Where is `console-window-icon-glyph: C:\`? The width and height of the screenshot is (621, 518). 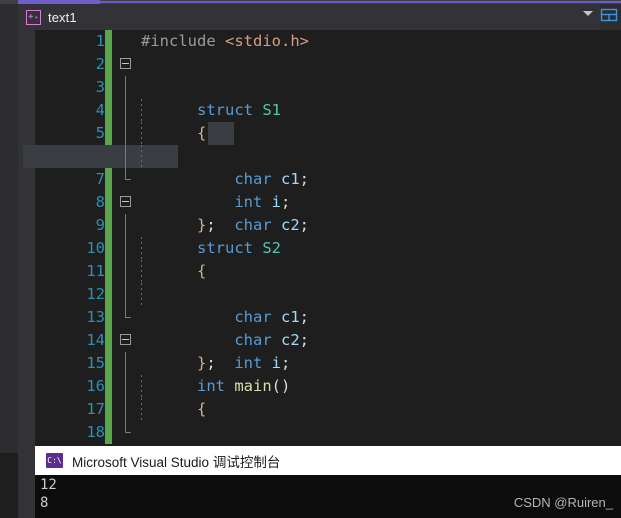
console-window-icon-glyph: C:\ is located at coordinates (54, 460).